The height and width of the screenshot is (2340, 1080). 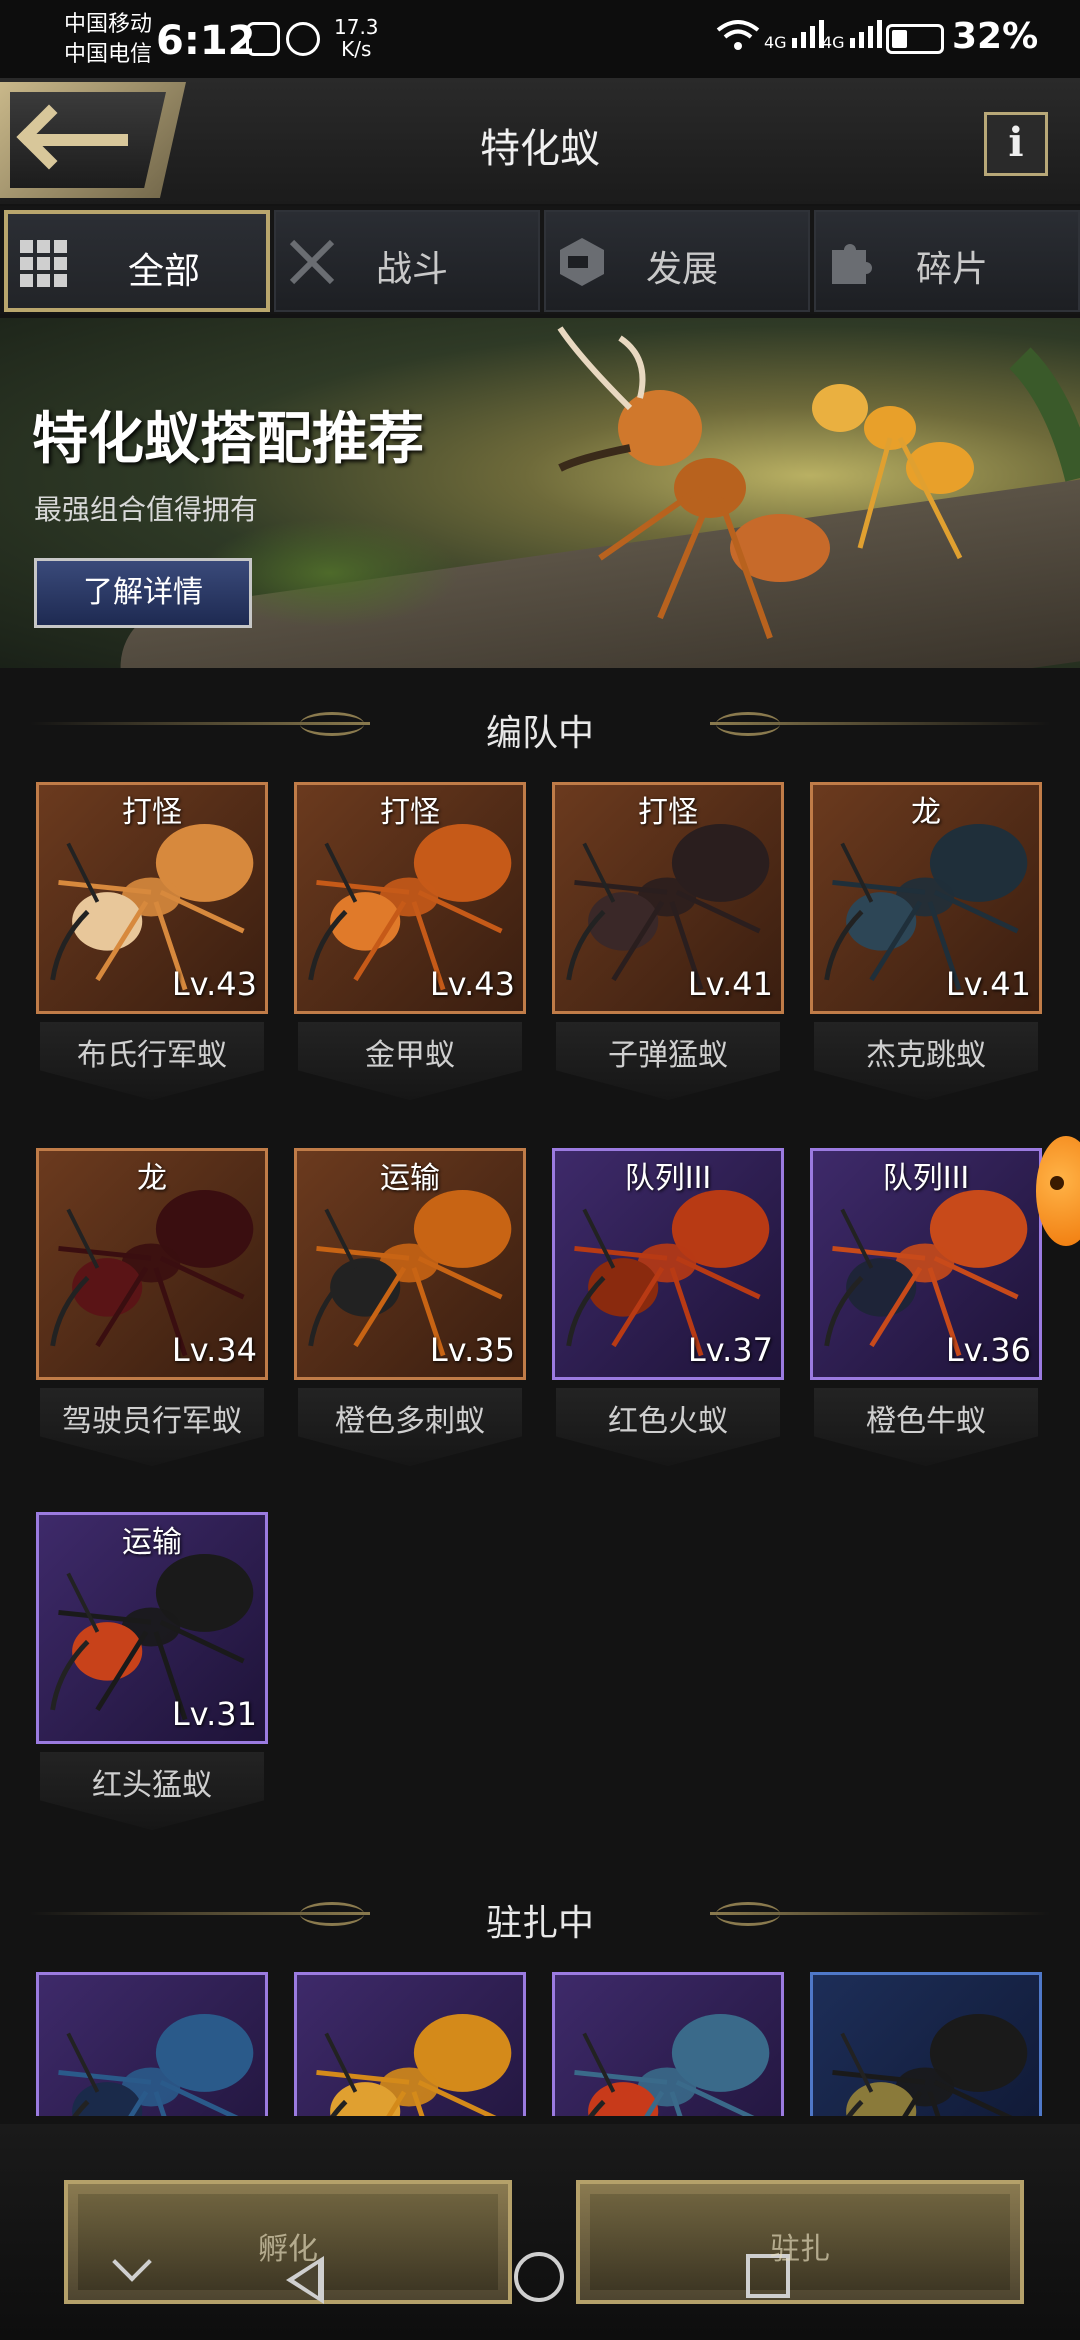 I want to click on hatch-button-label: 孵化, so click(x=288, y=2249).